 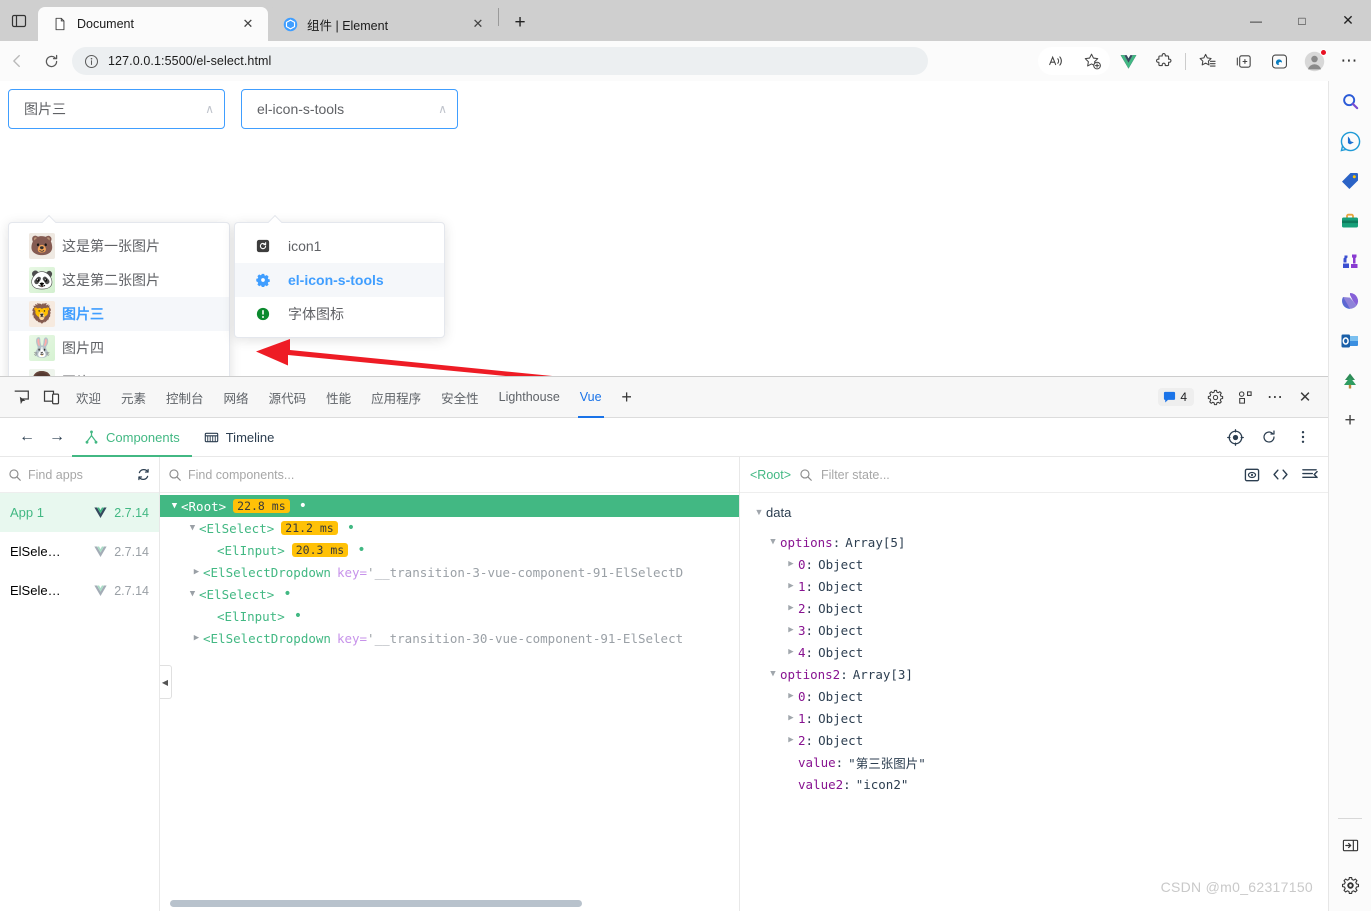 What do you see at coordinates (1243, 61) in the screenshot?
I see `collections-icon` at bounding box center [1243, 61].